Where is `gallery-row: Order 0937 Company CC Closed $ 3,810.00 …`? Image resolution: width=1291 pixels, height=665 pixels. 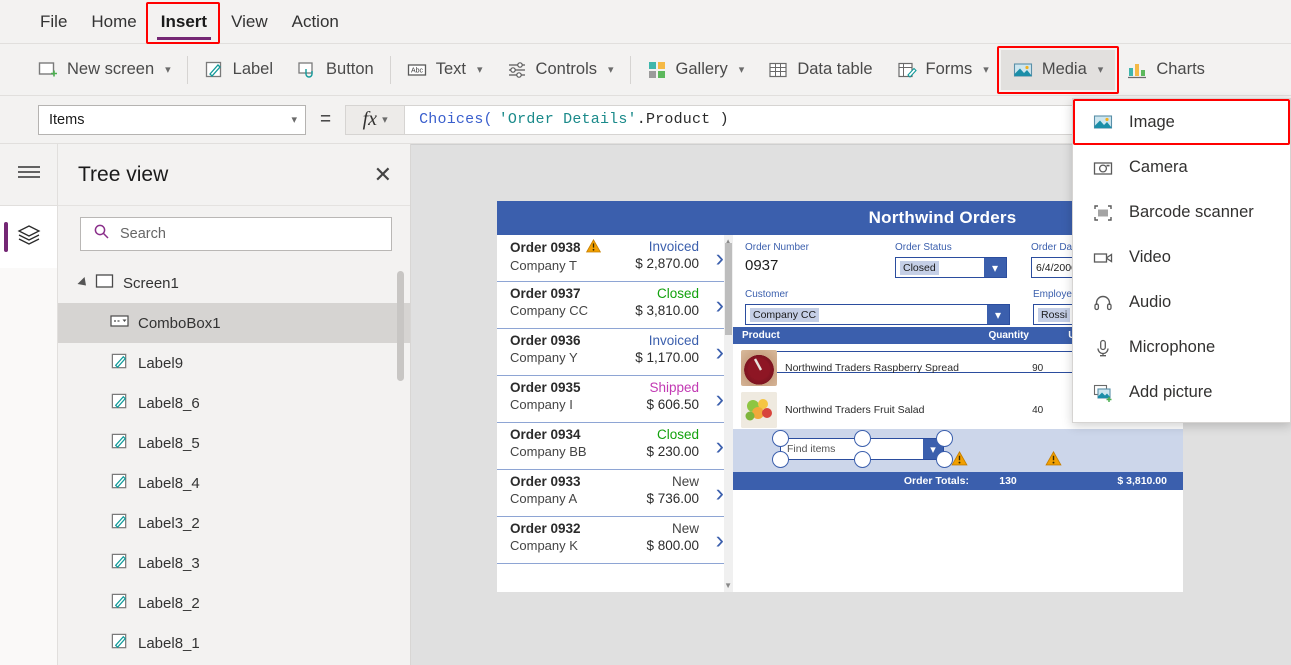
gallery-row: Order 0937 Company CC Closed $ 3,810.00 … is located at coordinates (615, 305).